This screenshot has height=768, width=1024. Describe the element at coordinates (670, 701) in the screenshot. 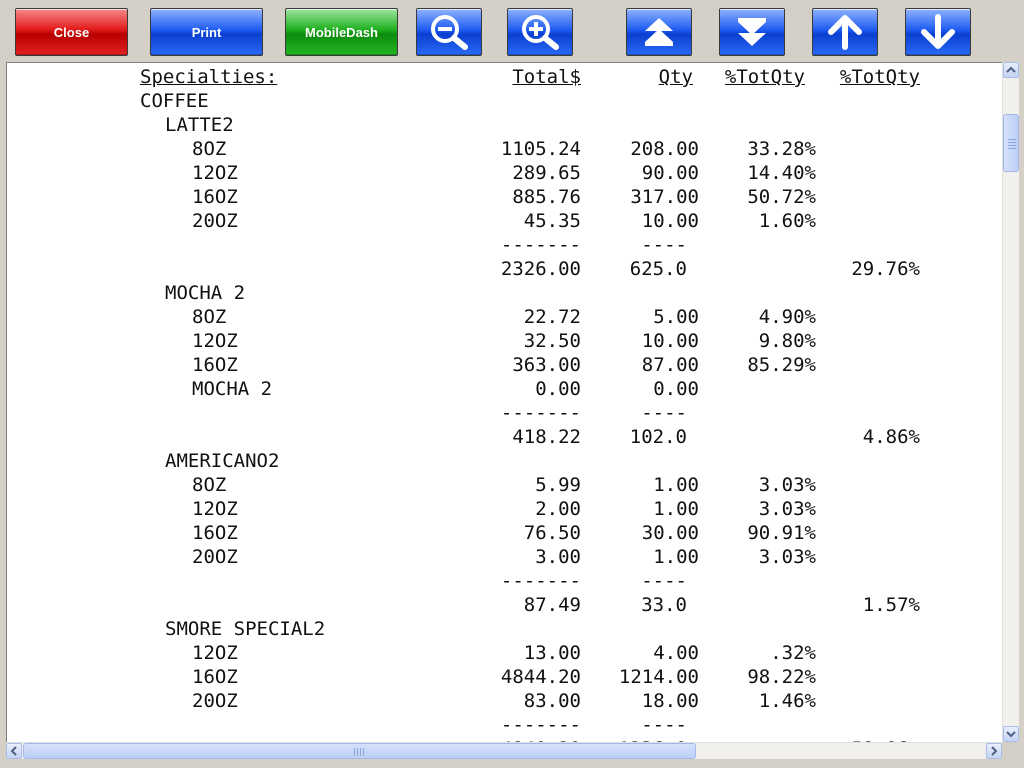

I see `item-qty: 18.00` at that location.